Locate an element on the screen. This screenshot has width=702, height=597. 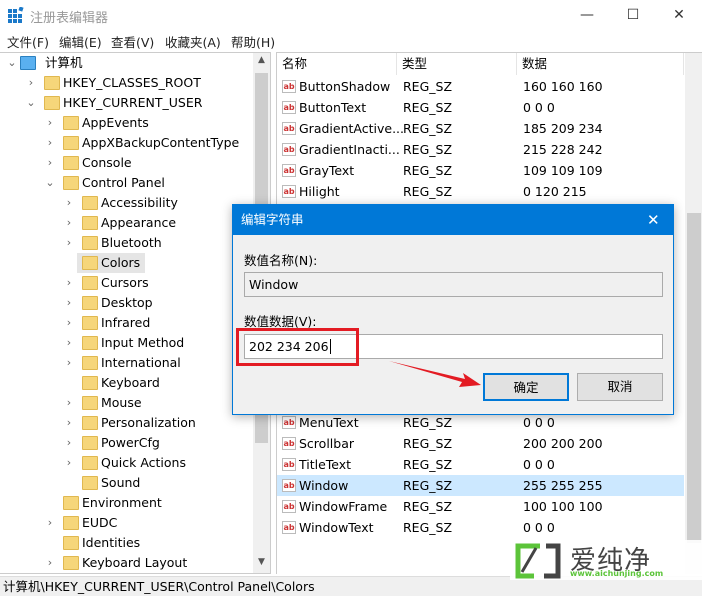
tree-item: › Keyboard Layout is located at coordinates (126, 563).